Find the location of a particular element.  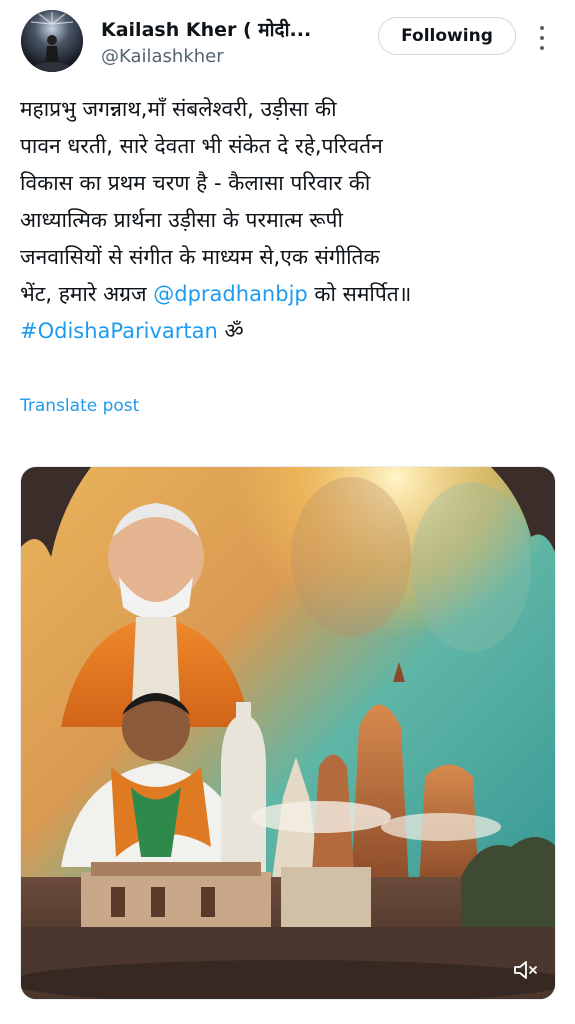

more-options-button is located at coordinates (542, 38).